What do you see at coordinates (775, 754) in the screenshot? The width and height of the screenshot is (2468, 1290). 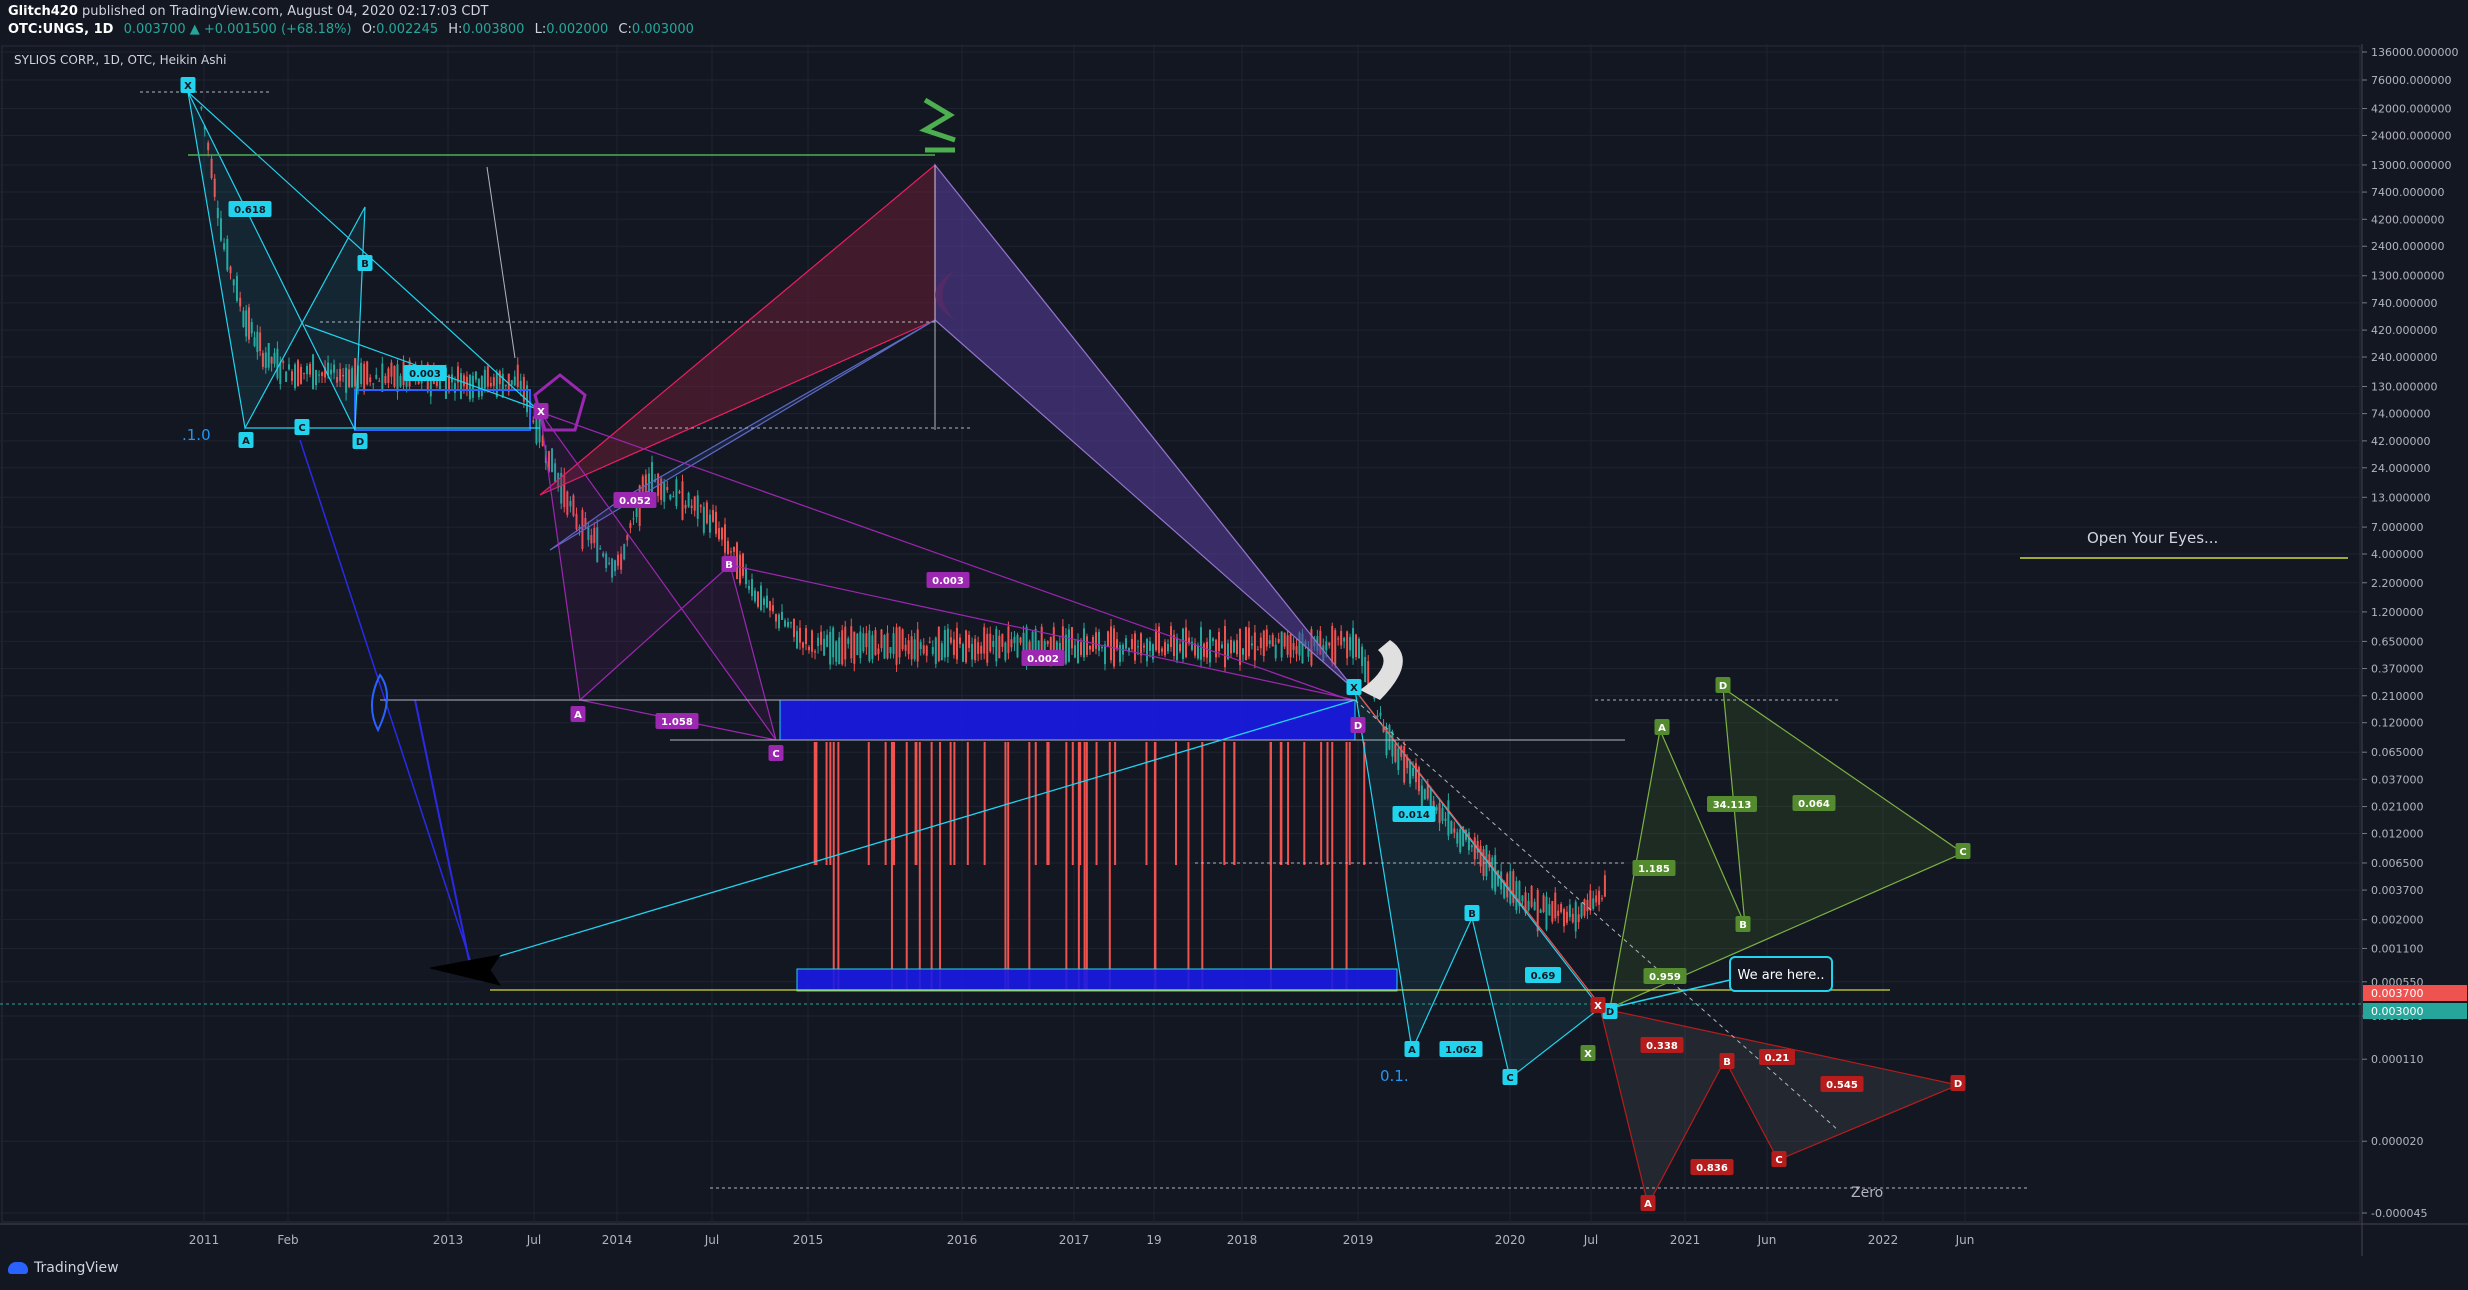 I see `pattern-2-c: C` at bounding box center [775, 754].